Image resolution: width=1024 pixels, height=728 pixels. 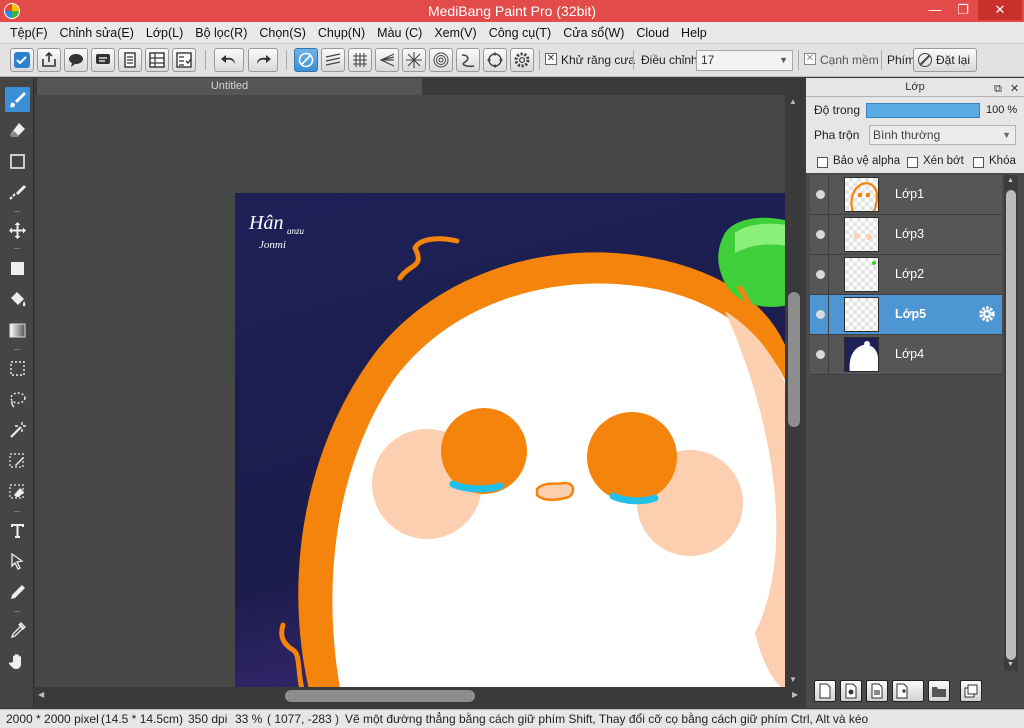 What do you see at coordinates (551, 59) in the screenshot?
I see `antialias-checkbox: ✕` at bounding box center [551, 59].